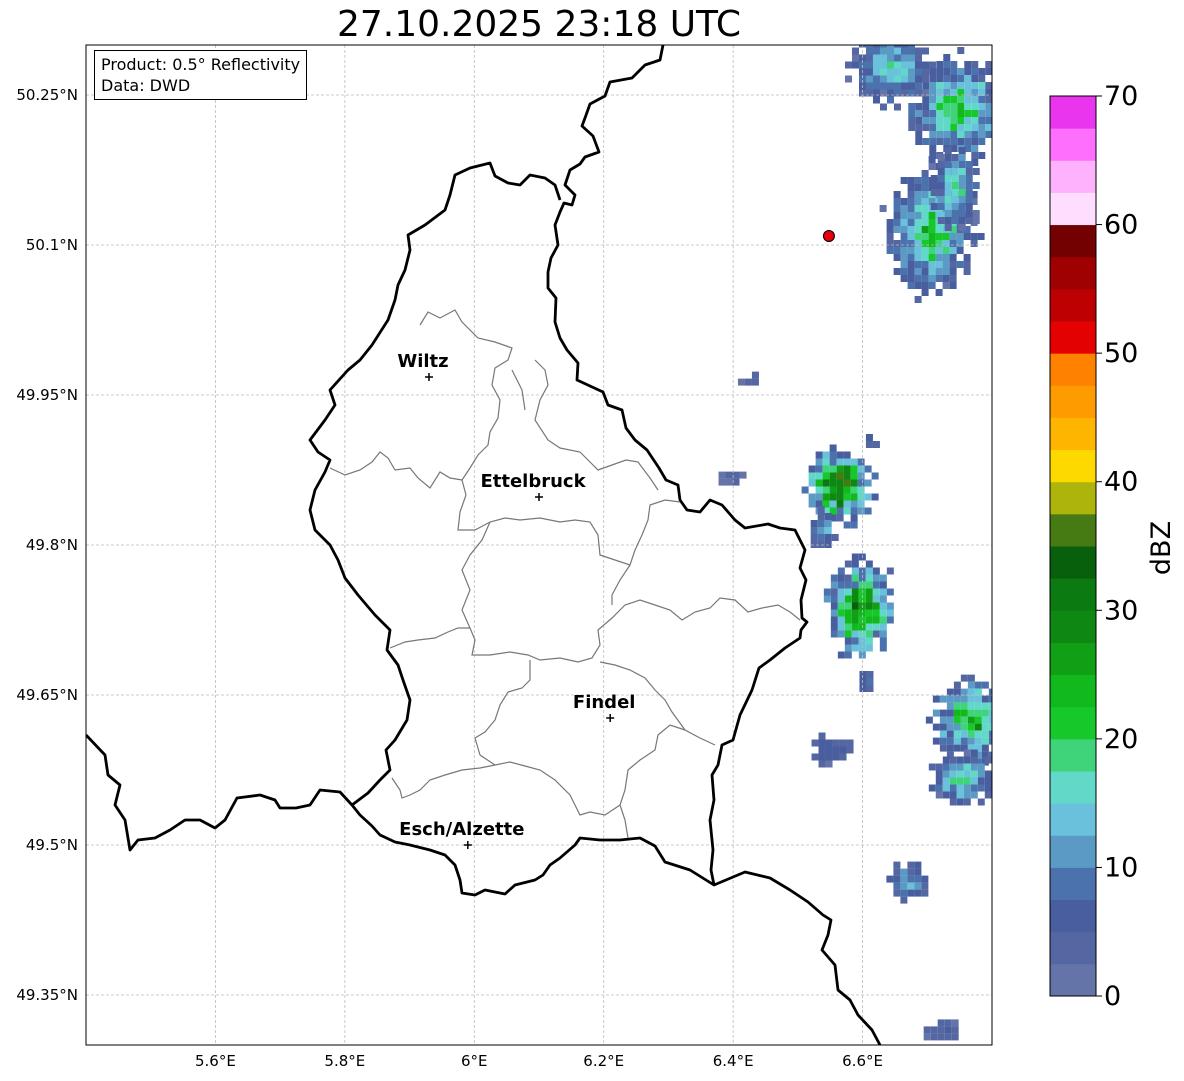  What do you see at coordinates (146, 85) in the screenshot?
I see `data-source-label: Data: DWD` at bounding box center [146, 85].